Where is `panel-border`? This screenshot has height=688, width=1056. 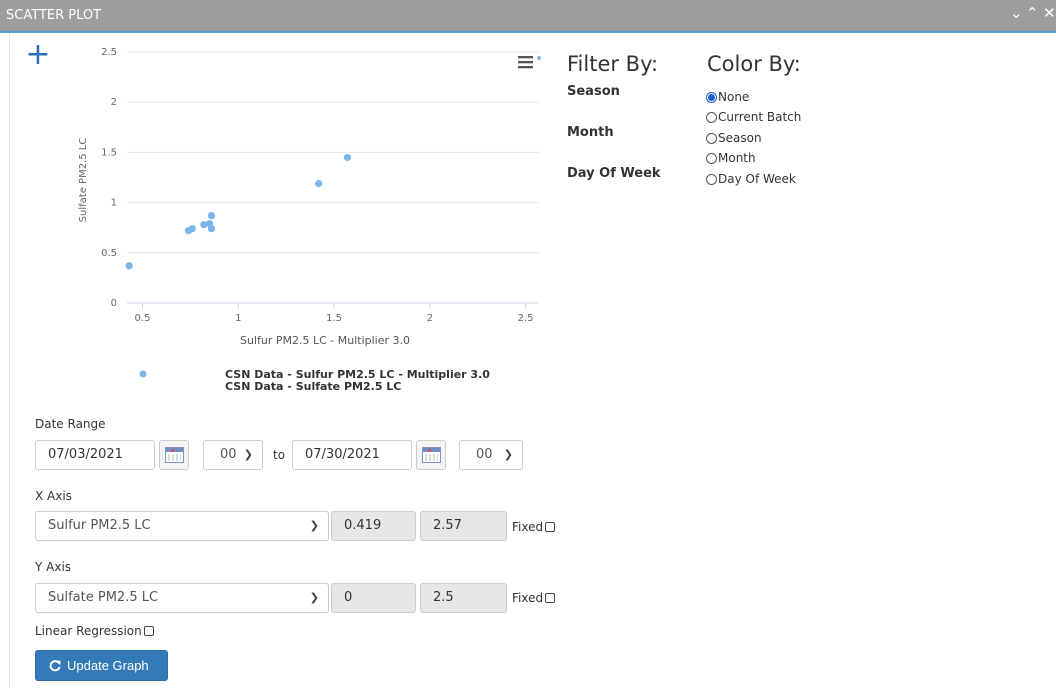 panel-border is located at coordinates (9, 360).